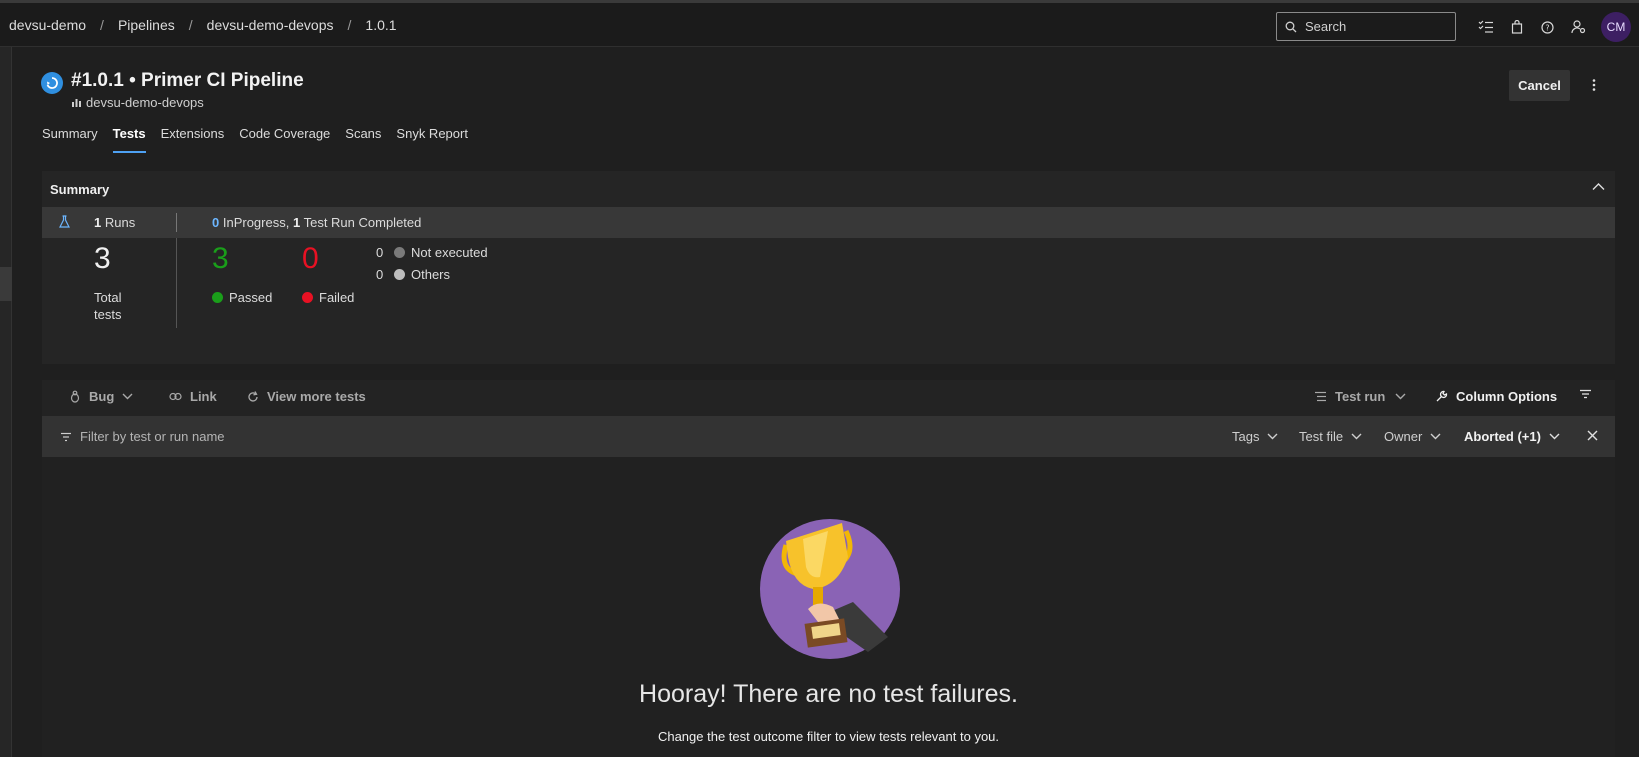 The height and width of the screenshot is (757, 1639). What do you see at coordinates (1330, 436) in the screenshot?
I see `test-file-filter-dropdown: Test file` at bounding box center [1330, 436].